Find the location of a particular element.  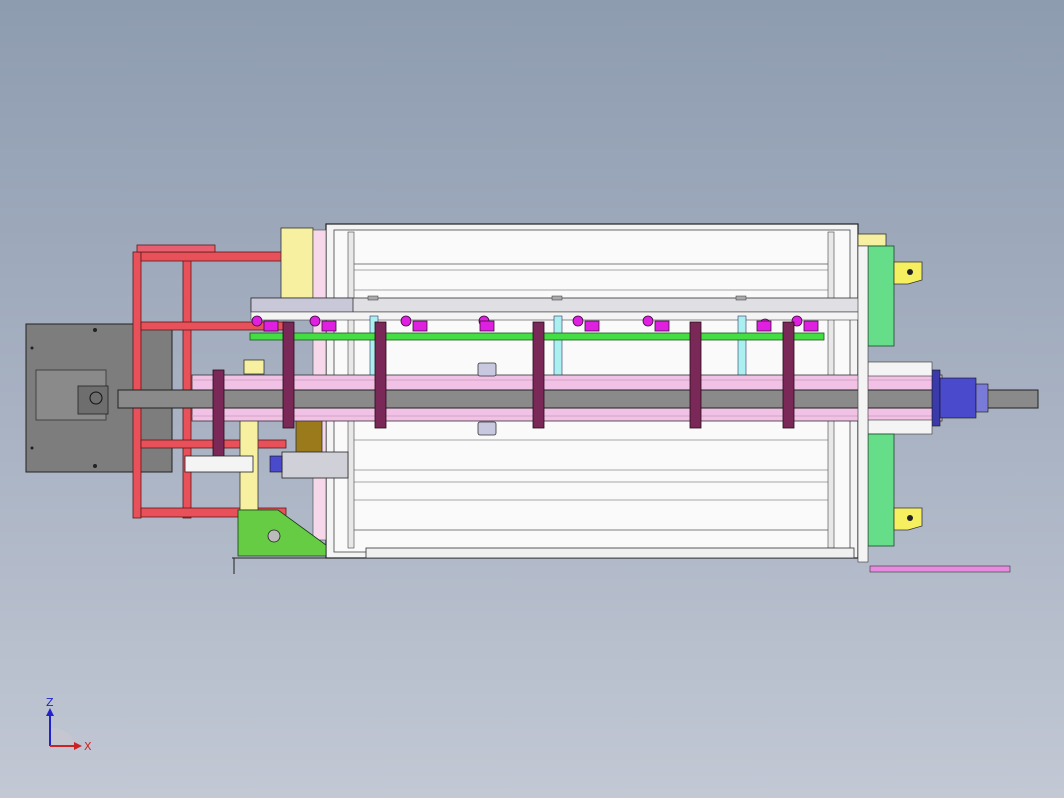

x-axis-arrow is located at coordinates (78, 746).